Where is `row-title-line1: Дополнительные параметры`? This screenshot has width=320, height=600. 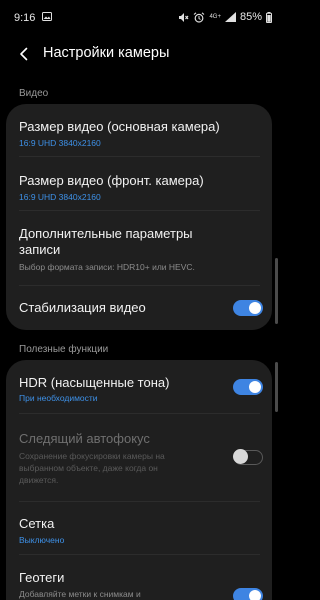
row-title-line1: Дополнительные параметры is located at coordinates (106, 233).